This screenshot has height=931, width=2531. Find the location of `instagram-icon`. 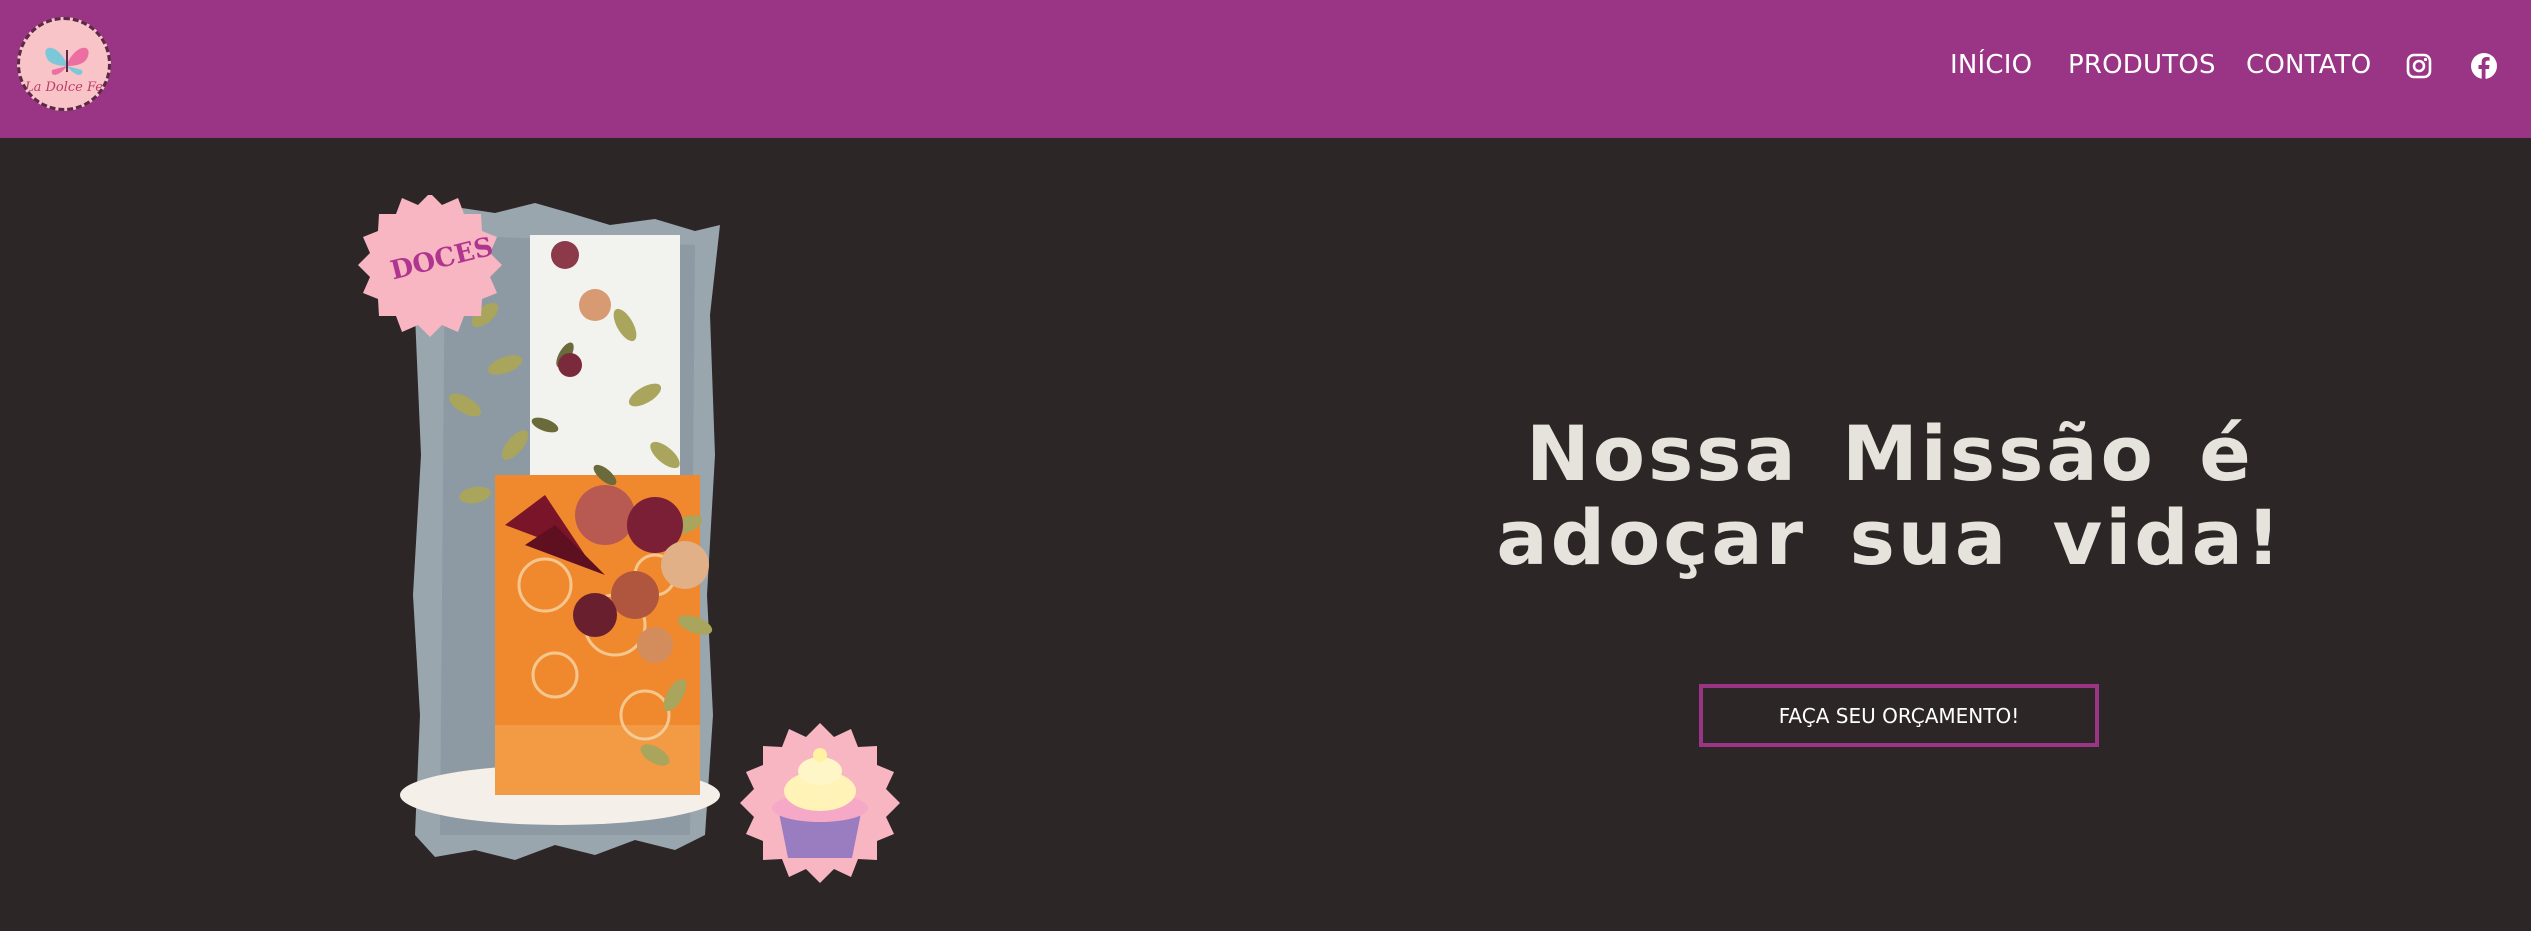

instagram-icon is located at coordinates (2419, 66).